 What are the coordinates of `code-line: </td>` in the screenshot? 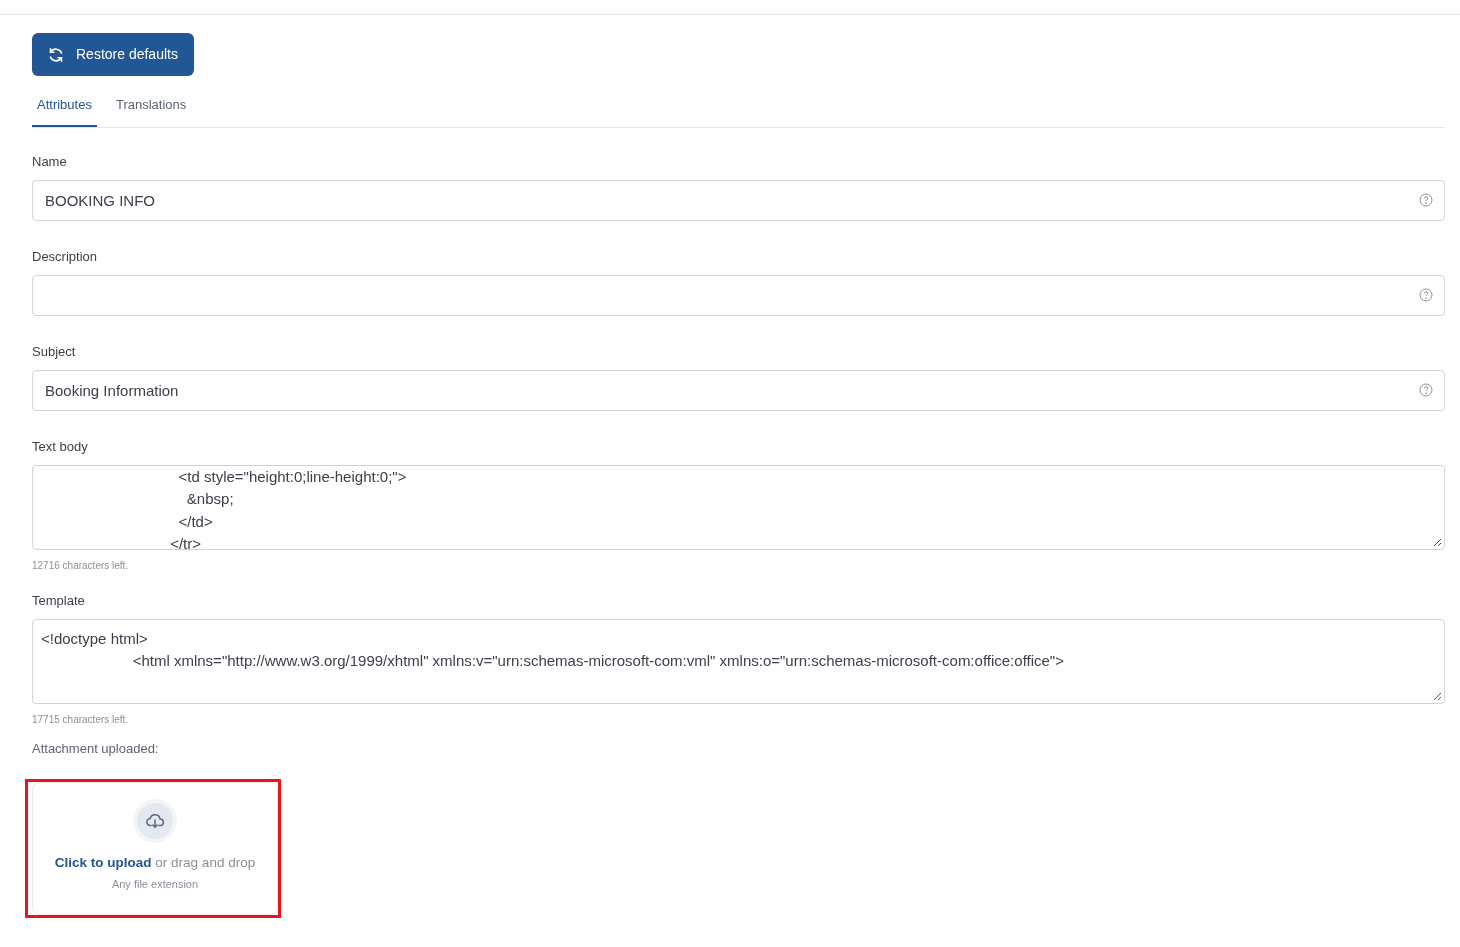 It's located at (195, 521).